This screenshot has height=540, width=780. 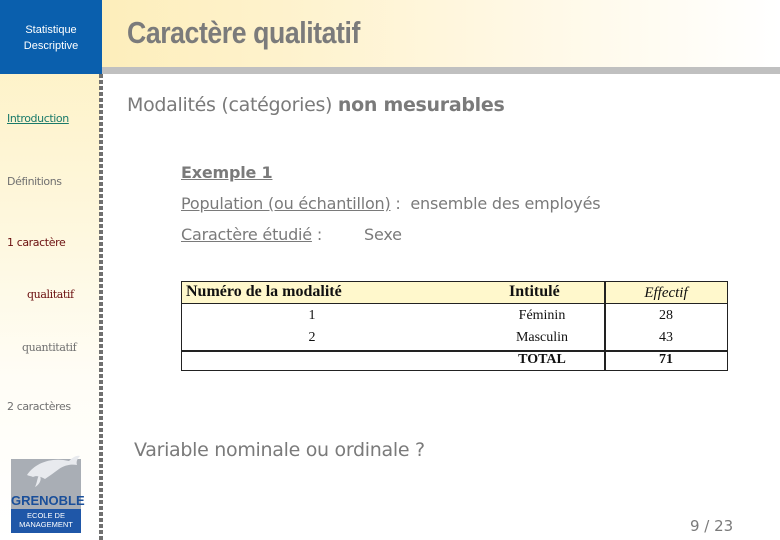 I want to click on header-intitule: Intitulé, so click(x=534, y=291).